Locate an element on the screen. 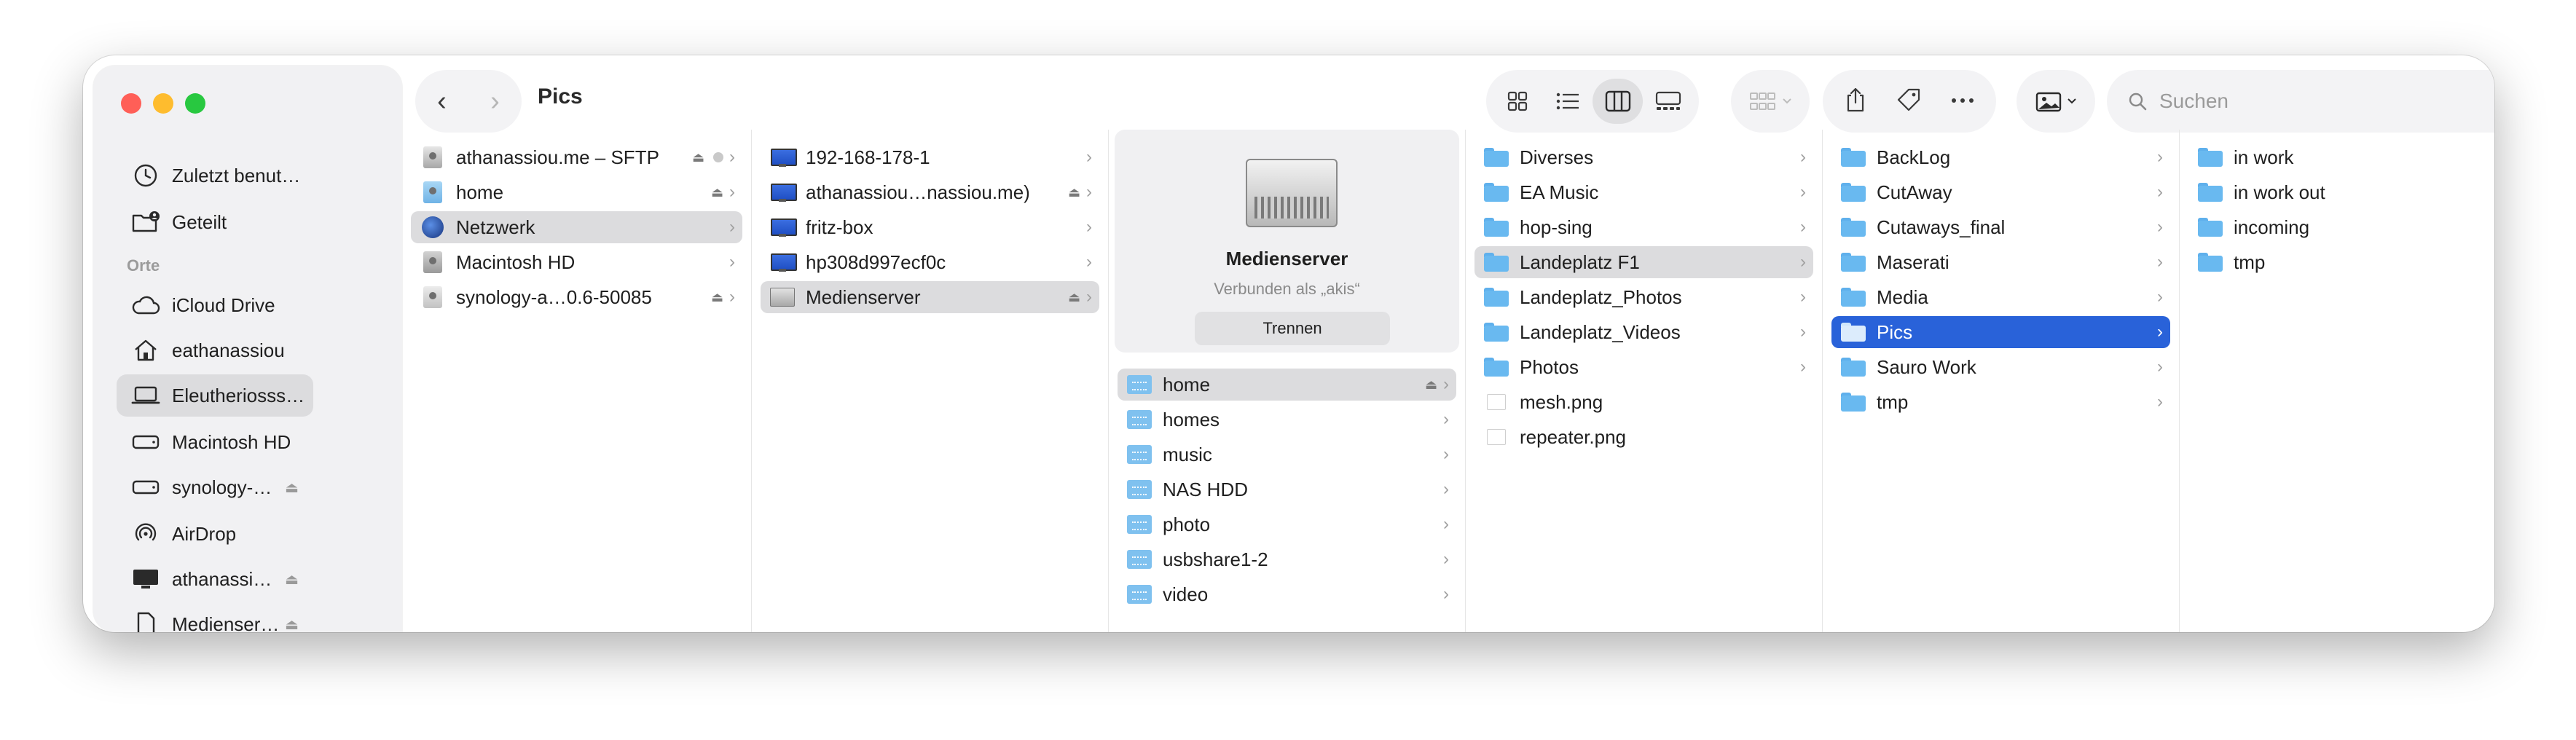 The width and height of the screenshot is (2576, 740). connection-status: Verbunden als „akis“ is located at coordinates (1287, 289).